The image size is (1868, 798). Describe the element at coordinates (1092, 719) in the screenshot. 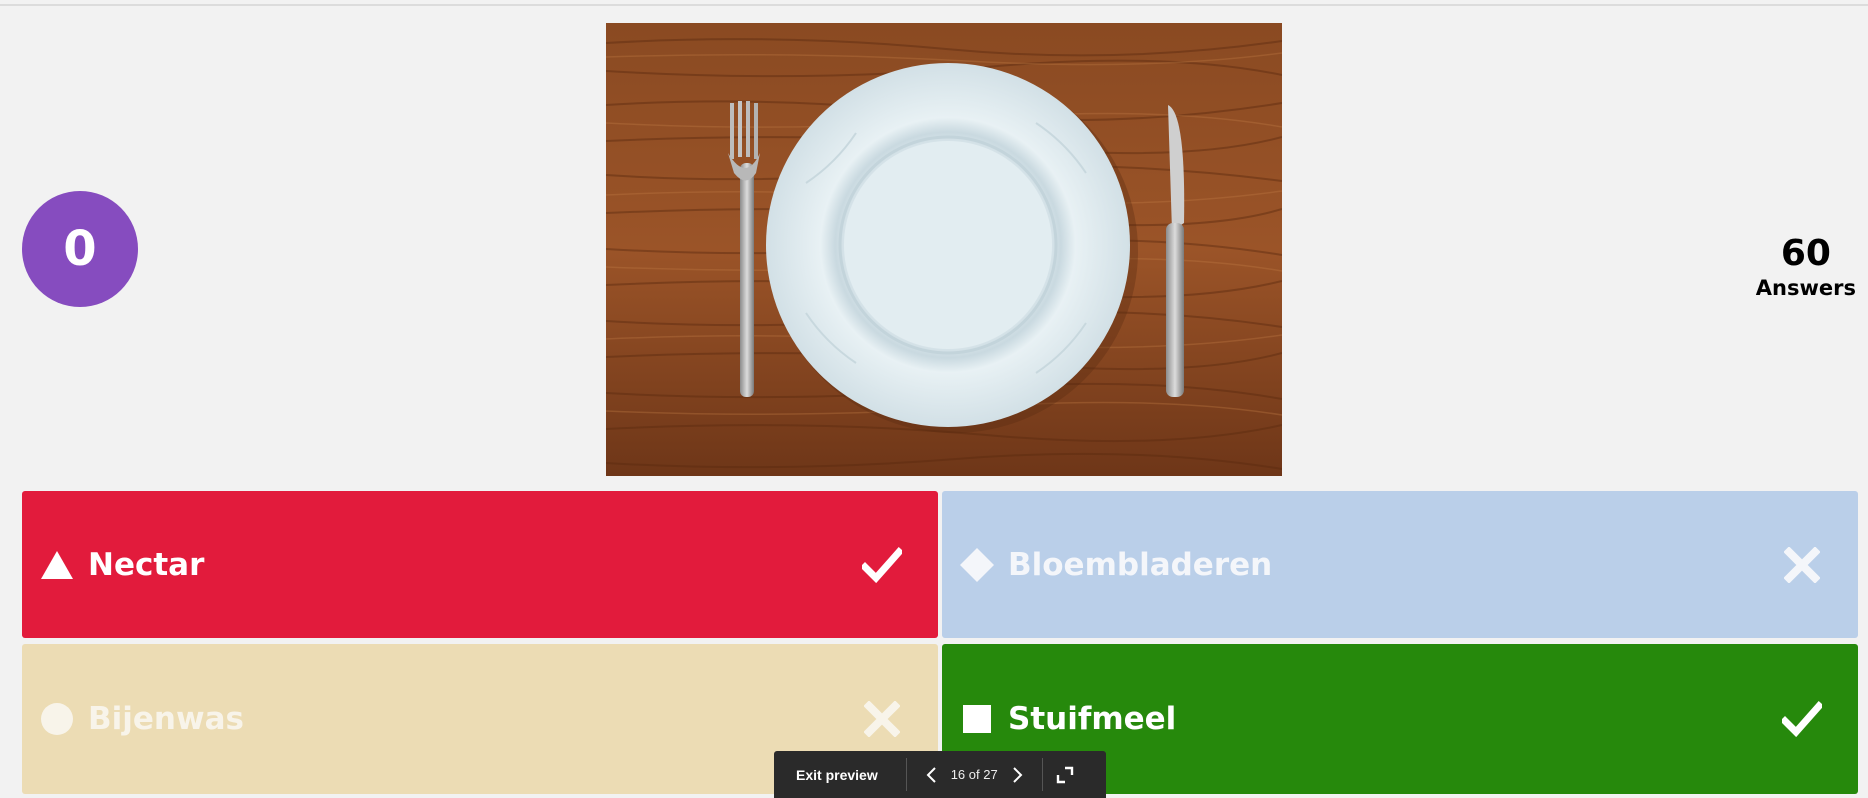

I see `answer-label: Stuifmeel` at that location.